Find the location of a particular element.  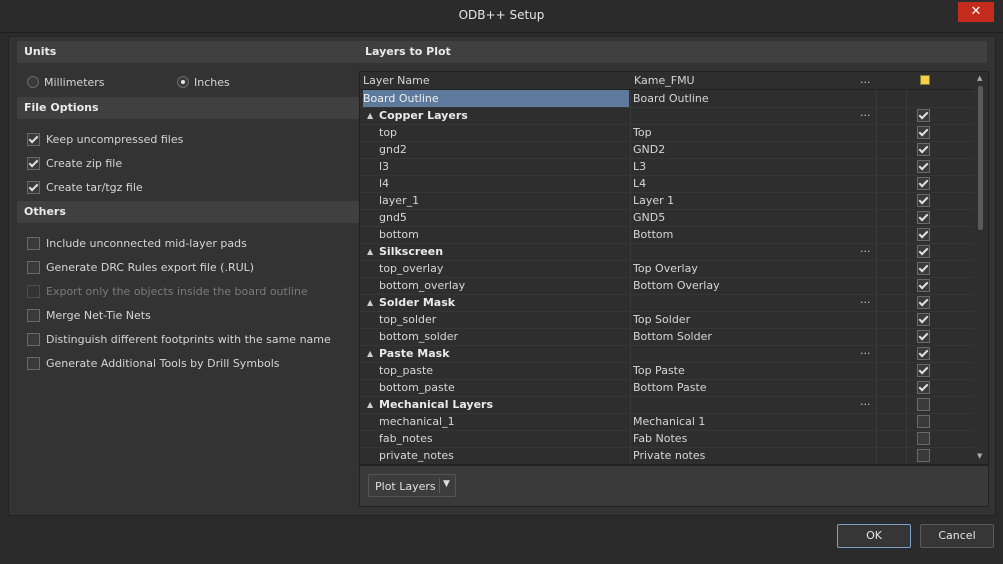

scroll-up-icon: ▲ is located at coordinates (979, 78).